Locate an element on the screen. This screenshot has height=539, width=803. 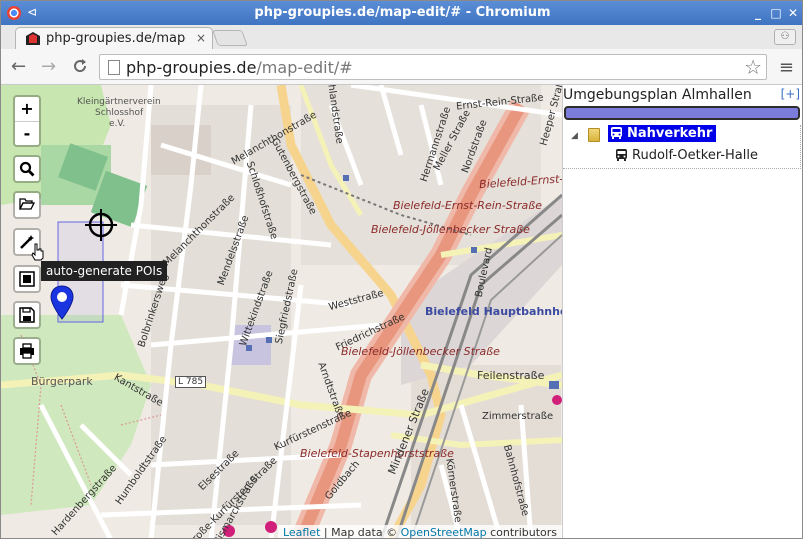
map-label-kleingarten: Kleingärtnerverein Schlosshof e.V. is located at coordinates (119, 113).